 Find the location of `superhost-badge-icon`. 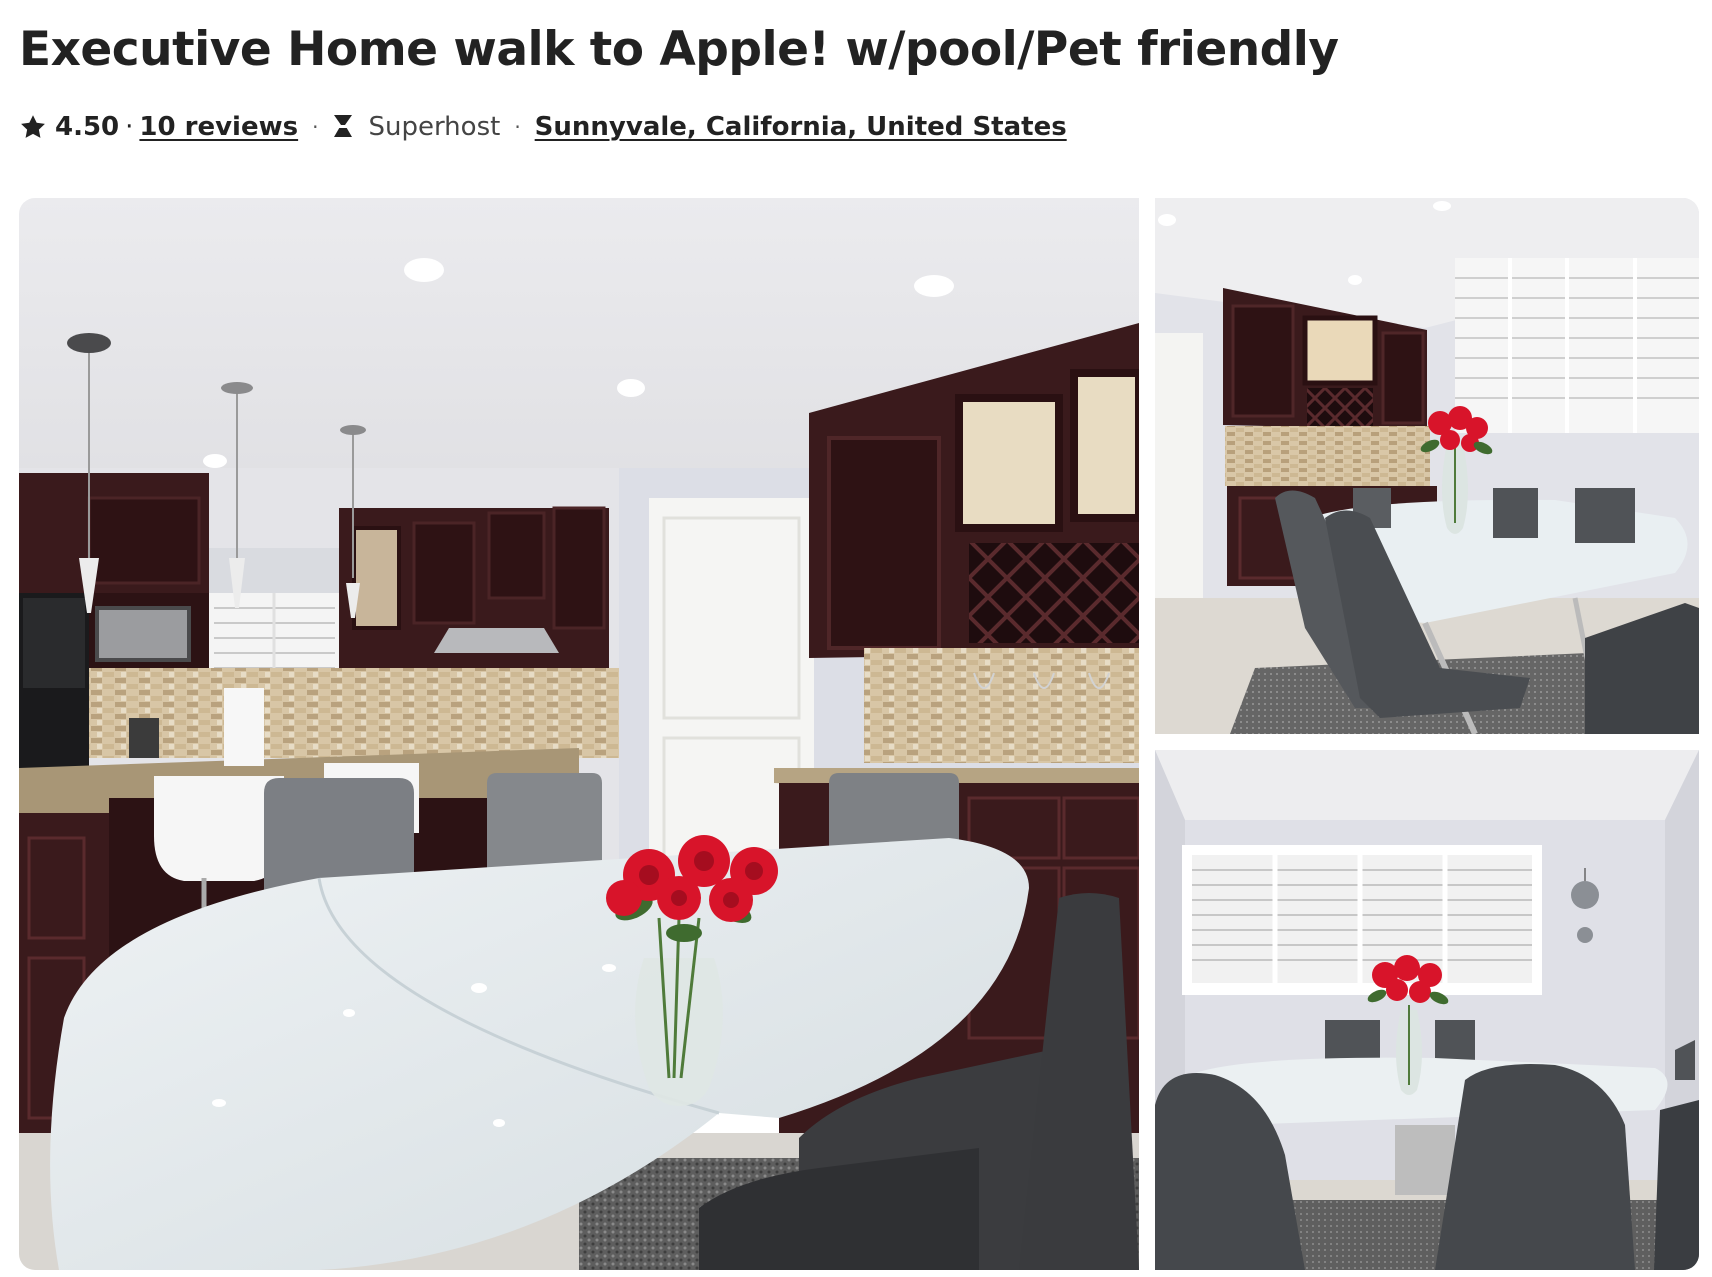

superhost-badge-icon is located at coordinates (343, 126).